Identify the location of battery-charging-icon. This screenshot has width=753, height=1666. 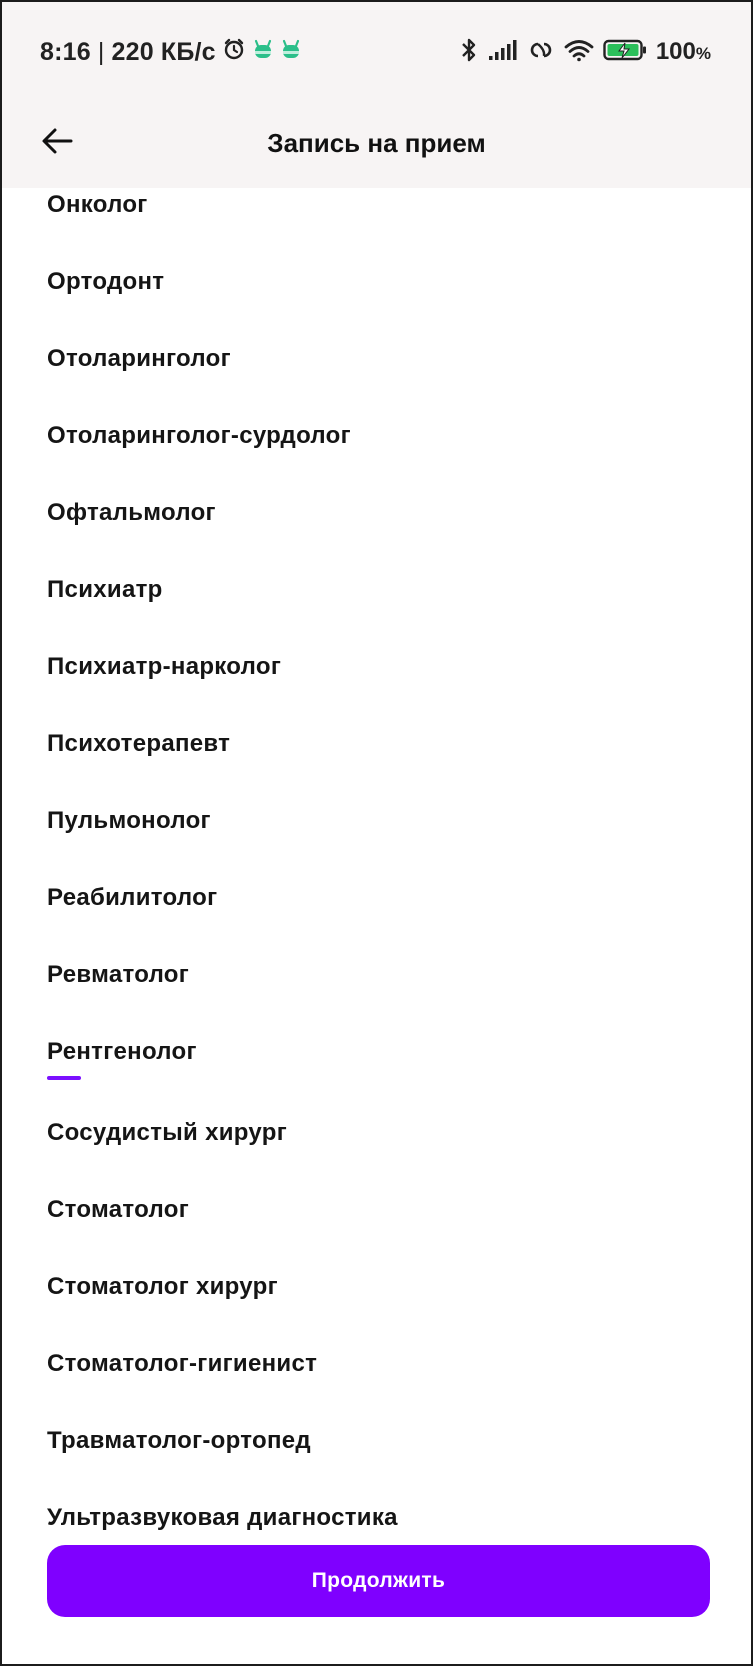
(625, 52).